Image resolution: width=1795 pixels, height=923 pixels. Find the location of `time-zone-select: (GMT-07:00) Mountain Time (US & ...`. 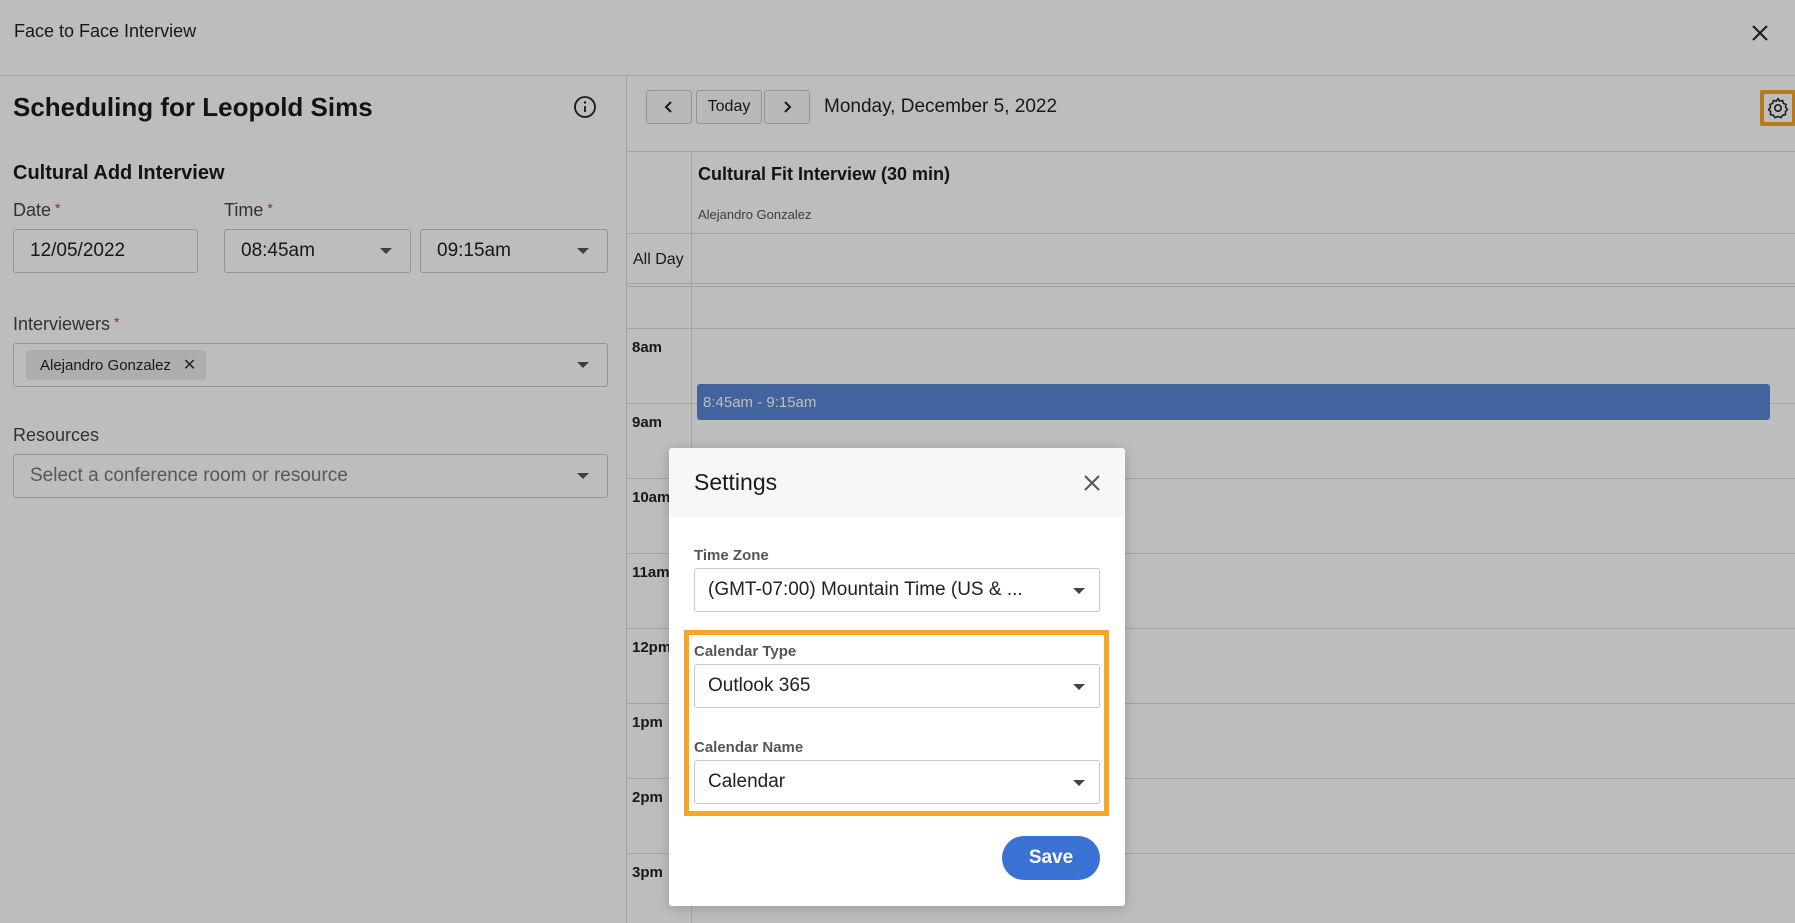

time-zone-select: (GMT-07:00) Mountain Time (US & ... is located at coordinates (897, 590).